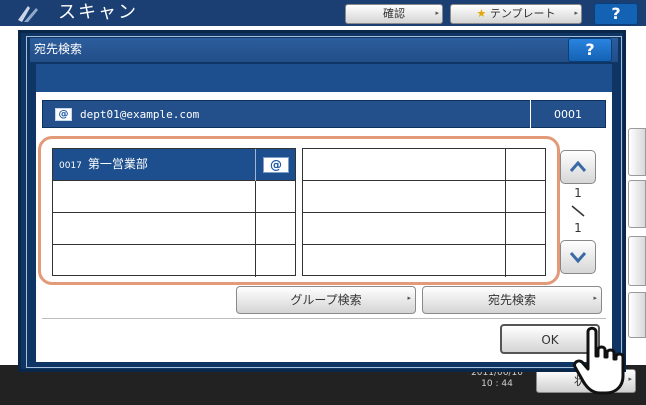 The height and width of the screenshot is (405, 646). I want to click on dialog-title: 宛先検索, so click(58, 49).